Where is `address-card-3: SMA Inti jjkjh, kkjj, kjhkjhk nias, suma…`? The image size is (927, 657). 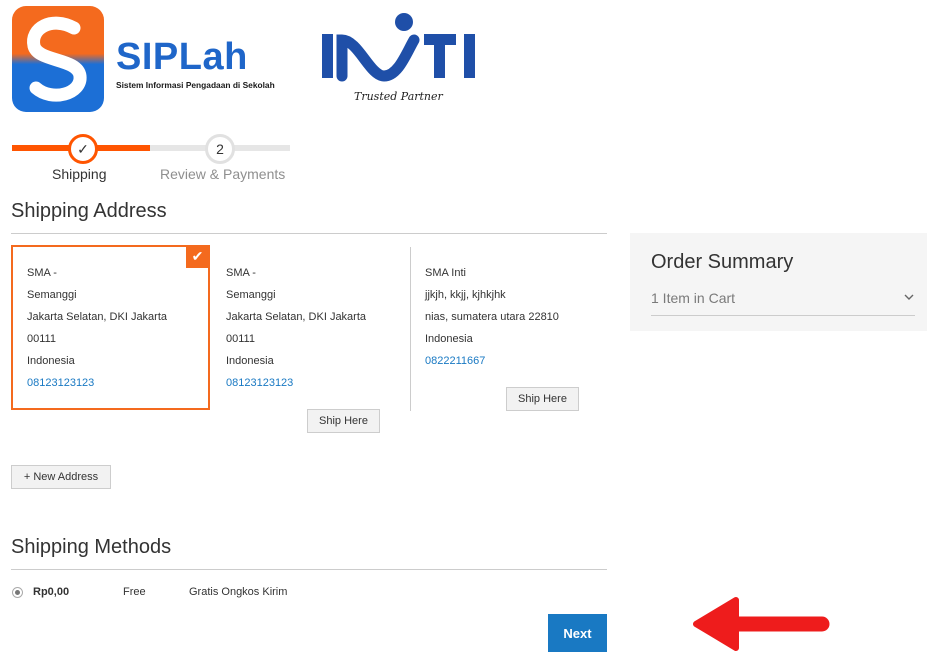
address-card-3: SMA Inti jjkjh, kkjj, kjhkjhk nias, suma… is located at coordinates (492, 317).